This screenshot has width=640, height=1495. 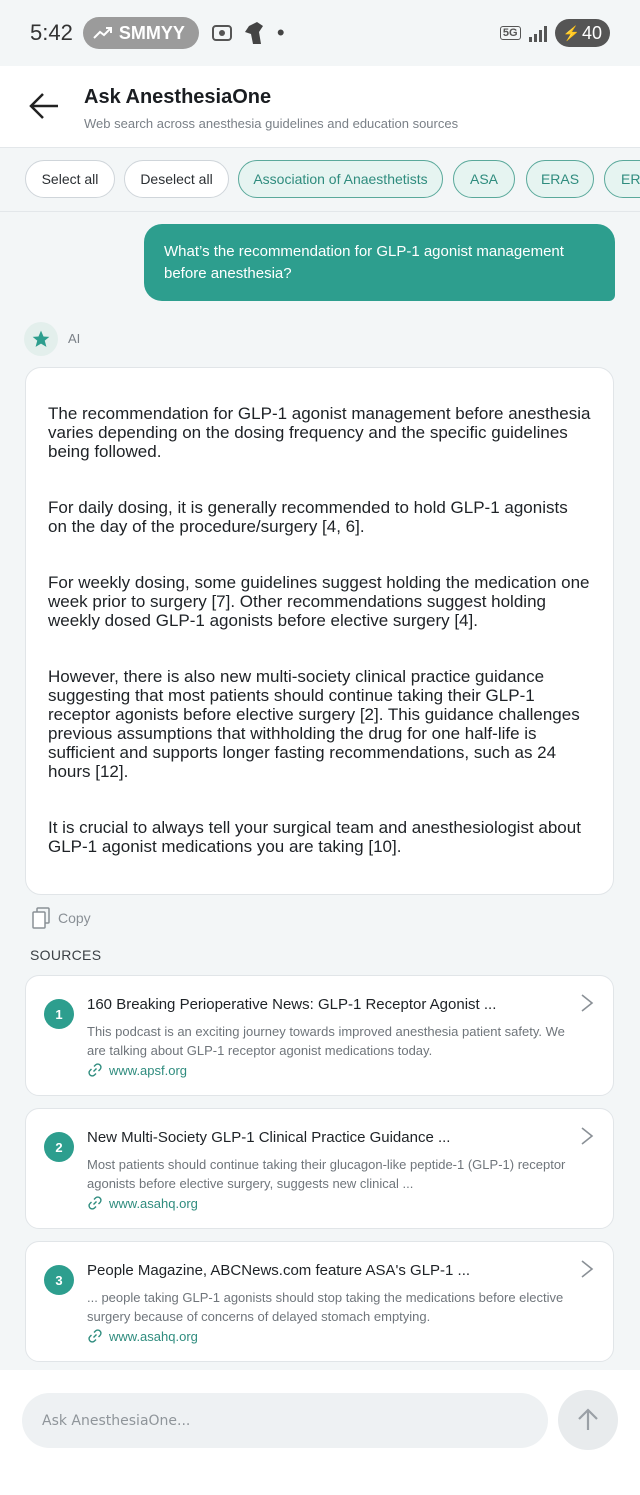 I want to click on sources-heading: SOURCES, so click(x=66, y=955).